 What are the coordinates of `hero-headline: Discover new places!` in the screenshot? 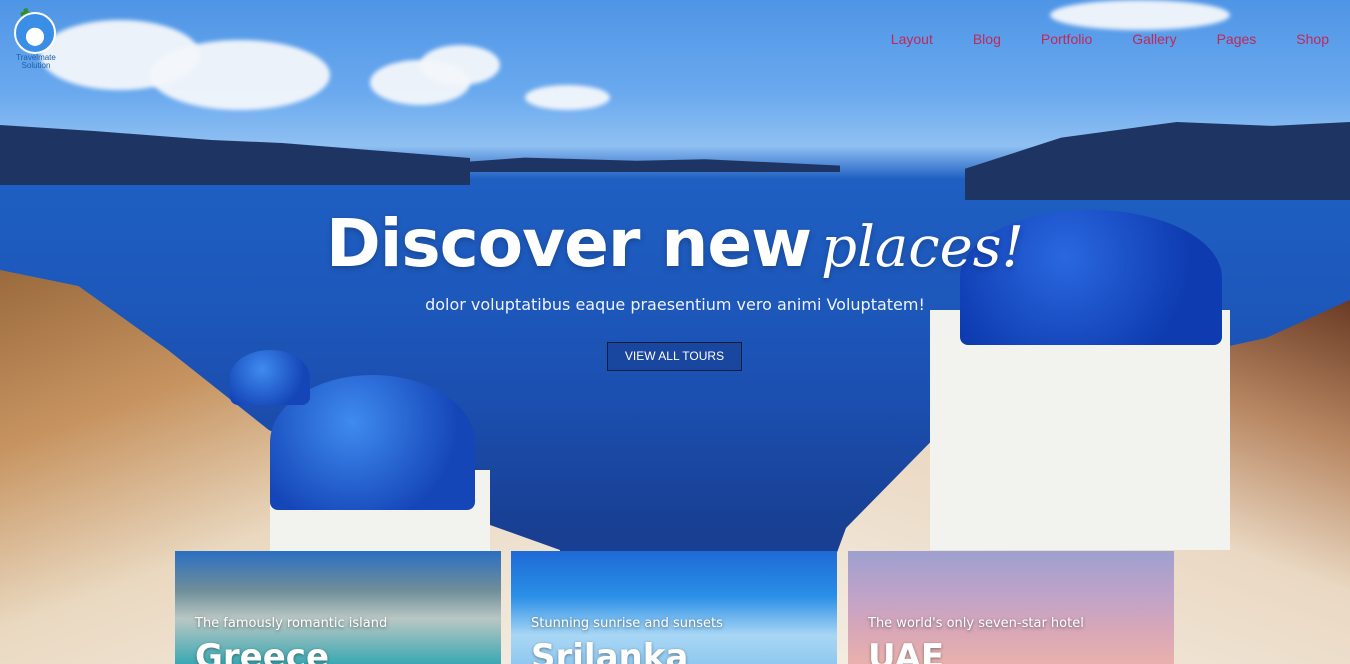 It's located at (675, 243).